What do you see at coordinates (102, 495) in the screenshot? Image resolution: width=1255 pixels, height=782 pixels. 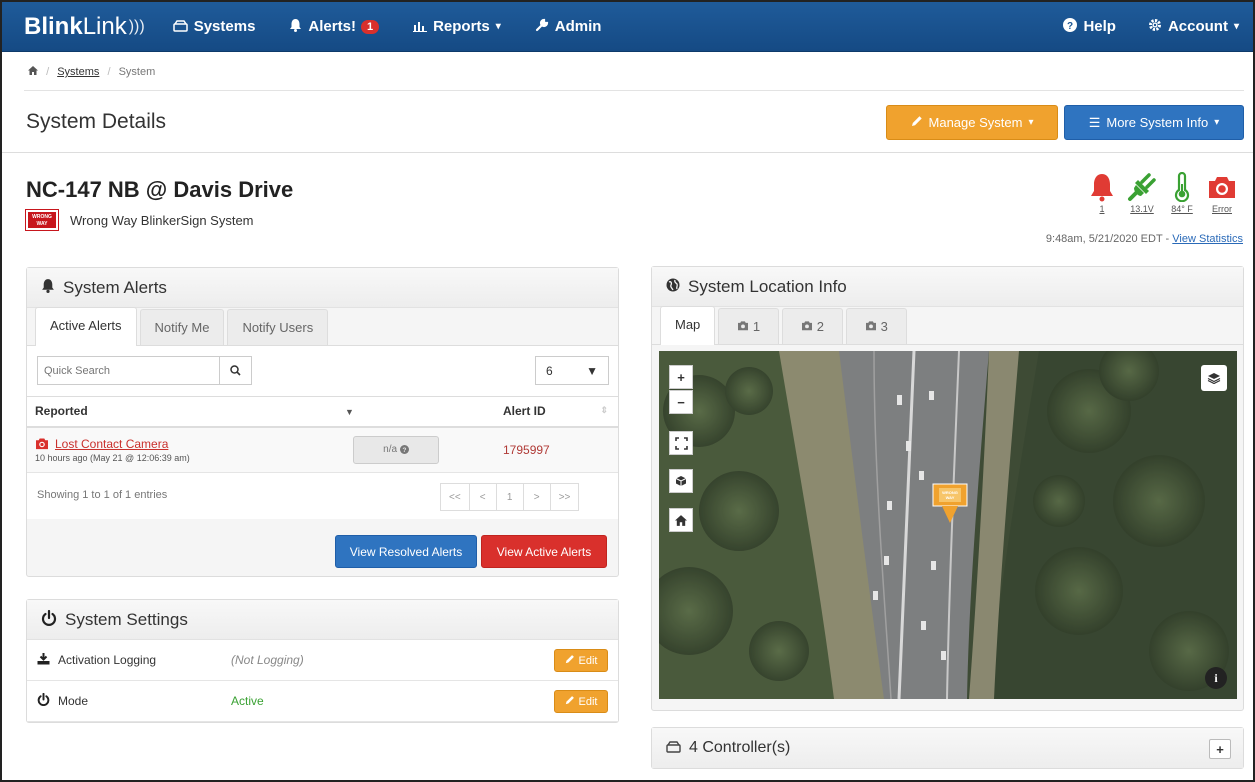 I see `entries-info: Showing 1 to 1 of 1 entries` at bounding box center [102, 495].